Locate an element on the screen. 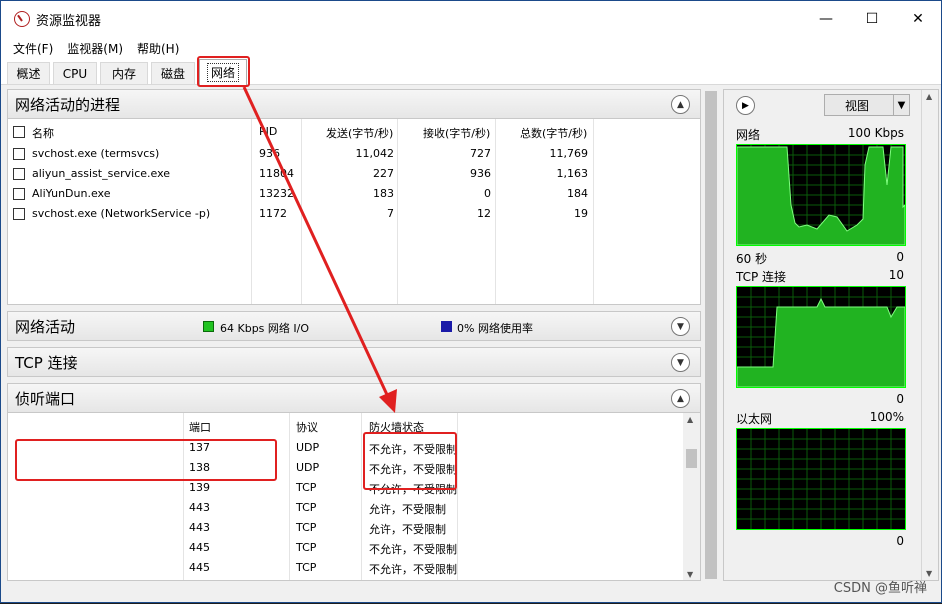 This screenshot has height=604, width=942. annotation-arrow is located at coordinates (319, 249).